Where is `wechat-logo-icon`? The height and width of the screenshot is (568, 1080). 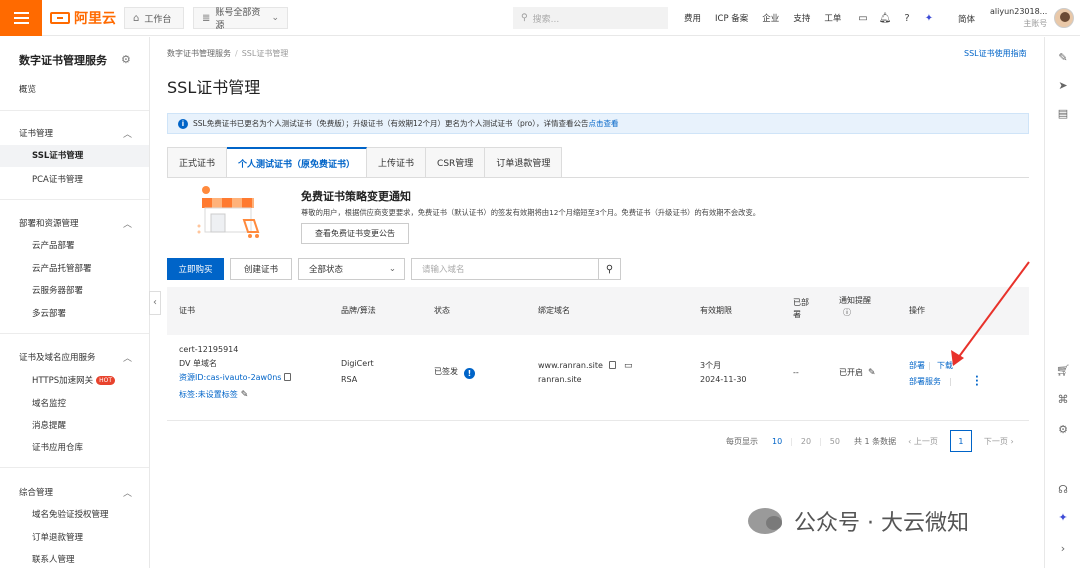
wechat-logo-icon is located at coordinates (765, 521).